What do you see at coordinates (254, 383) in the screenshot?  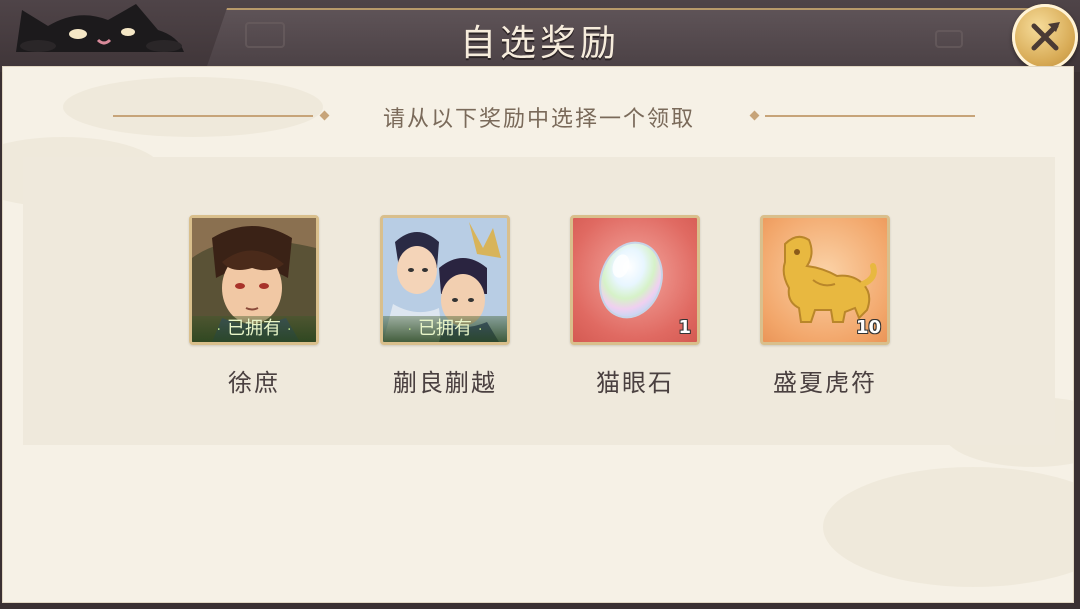 I see `reward-name: 徐庶` at bounding box center [254, 383].